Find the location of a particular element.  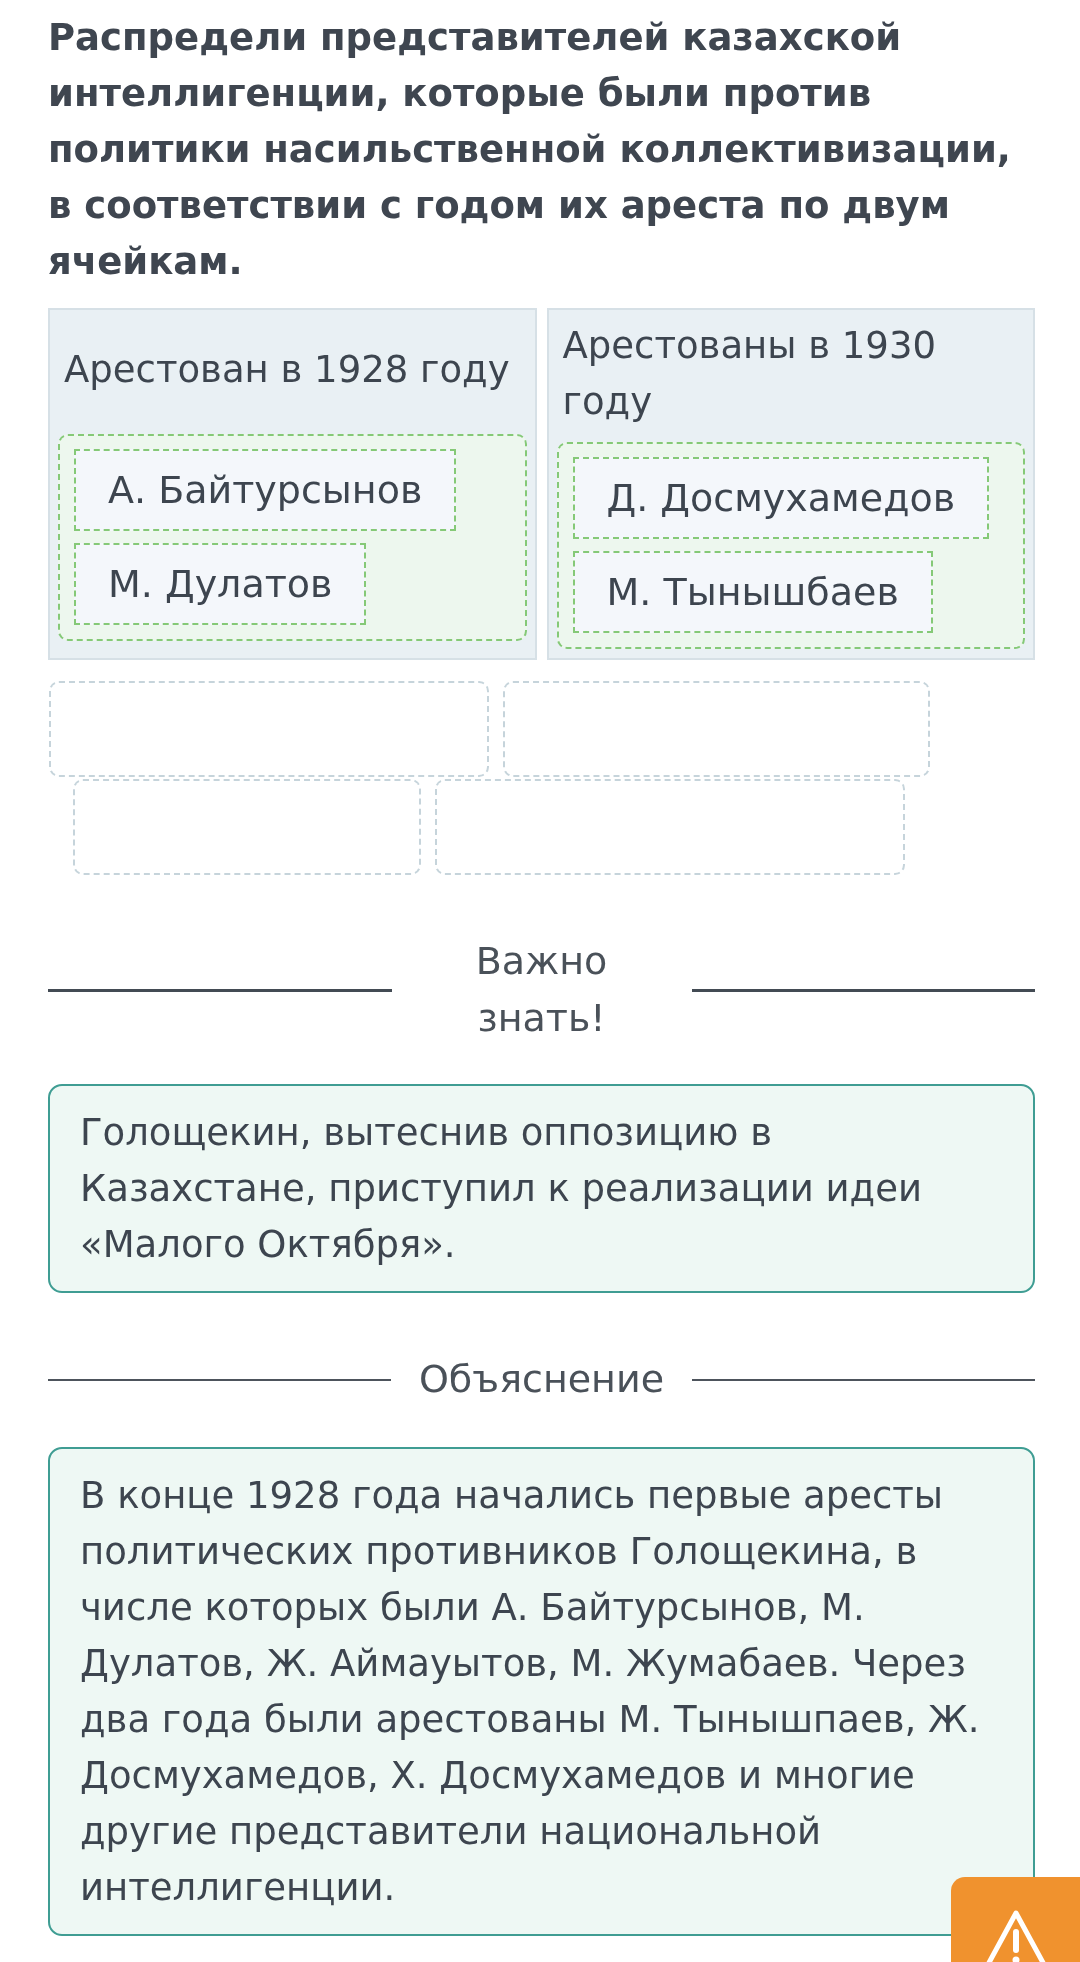

task-prompt: Распредели представителей казахской интеллигенции, которые были против политики насильственной коллективизации, в соответствии с годом их ареста по двум ячейкам. is located at coordinates (530, 150).